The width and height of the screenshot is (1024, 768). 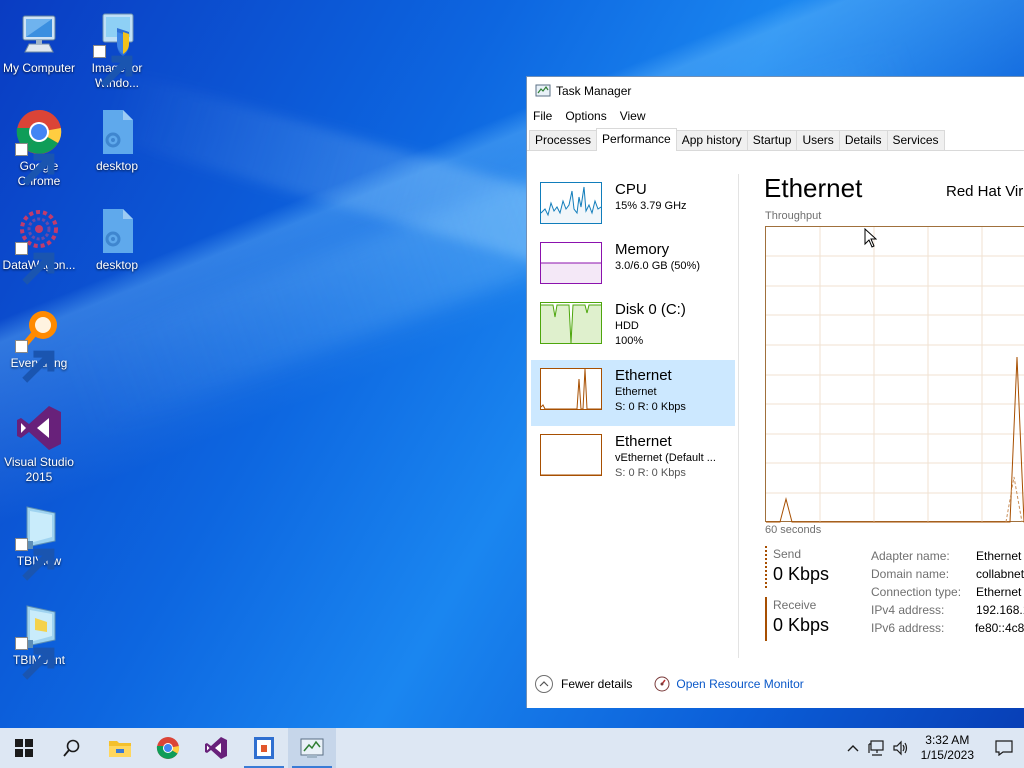 I want to click on everything-search-icon, so click(x=39, y=344).